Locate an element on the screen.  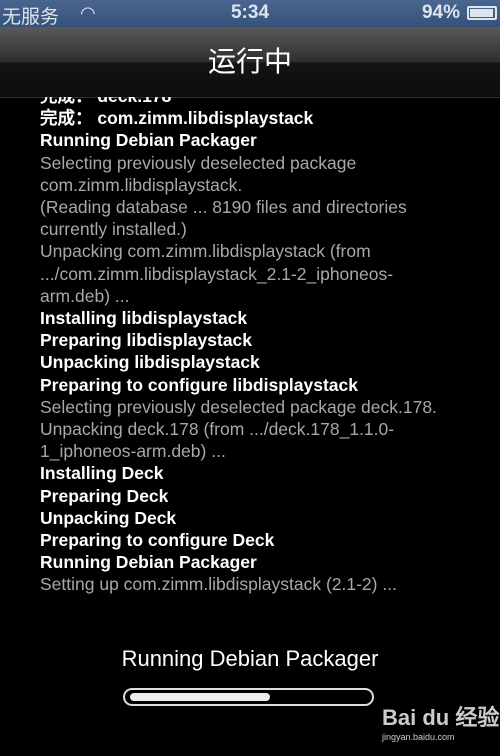
log-line: Unpacking Deck is located at coordinates (108, 517).